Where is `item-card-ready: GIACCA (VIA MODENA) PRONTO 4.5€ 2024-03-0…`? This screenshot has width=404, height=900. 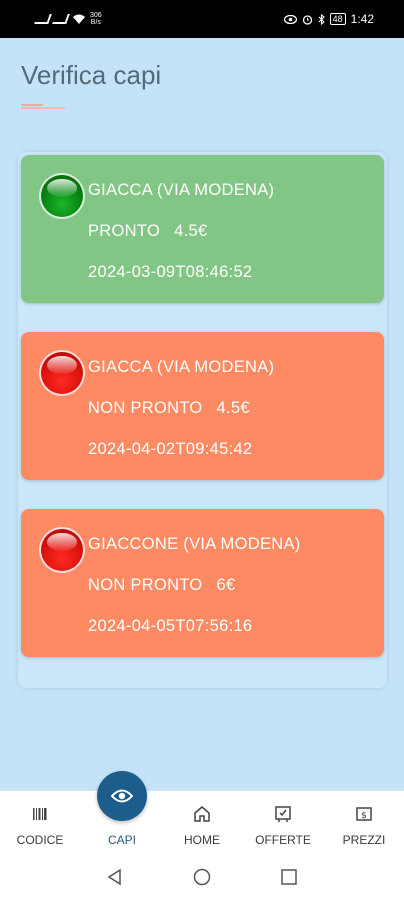
item-card-ready: GIACCA (VIA MODENA) PRONTO 4.5€ 2024-03-0… is located at coordinates (202, 229).